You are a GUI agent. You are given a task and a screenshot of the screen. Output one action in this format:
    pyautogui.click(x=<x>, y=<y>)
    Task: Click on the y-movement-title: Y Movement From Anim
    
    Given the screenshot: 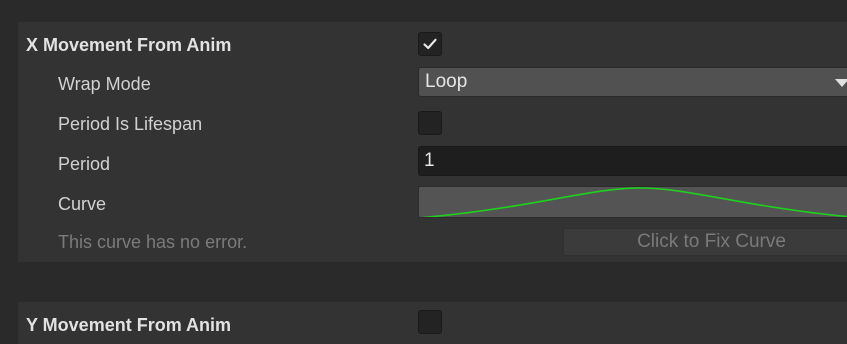 What is the action you would take?
    pyautogui.click(x=129, y=325)
    